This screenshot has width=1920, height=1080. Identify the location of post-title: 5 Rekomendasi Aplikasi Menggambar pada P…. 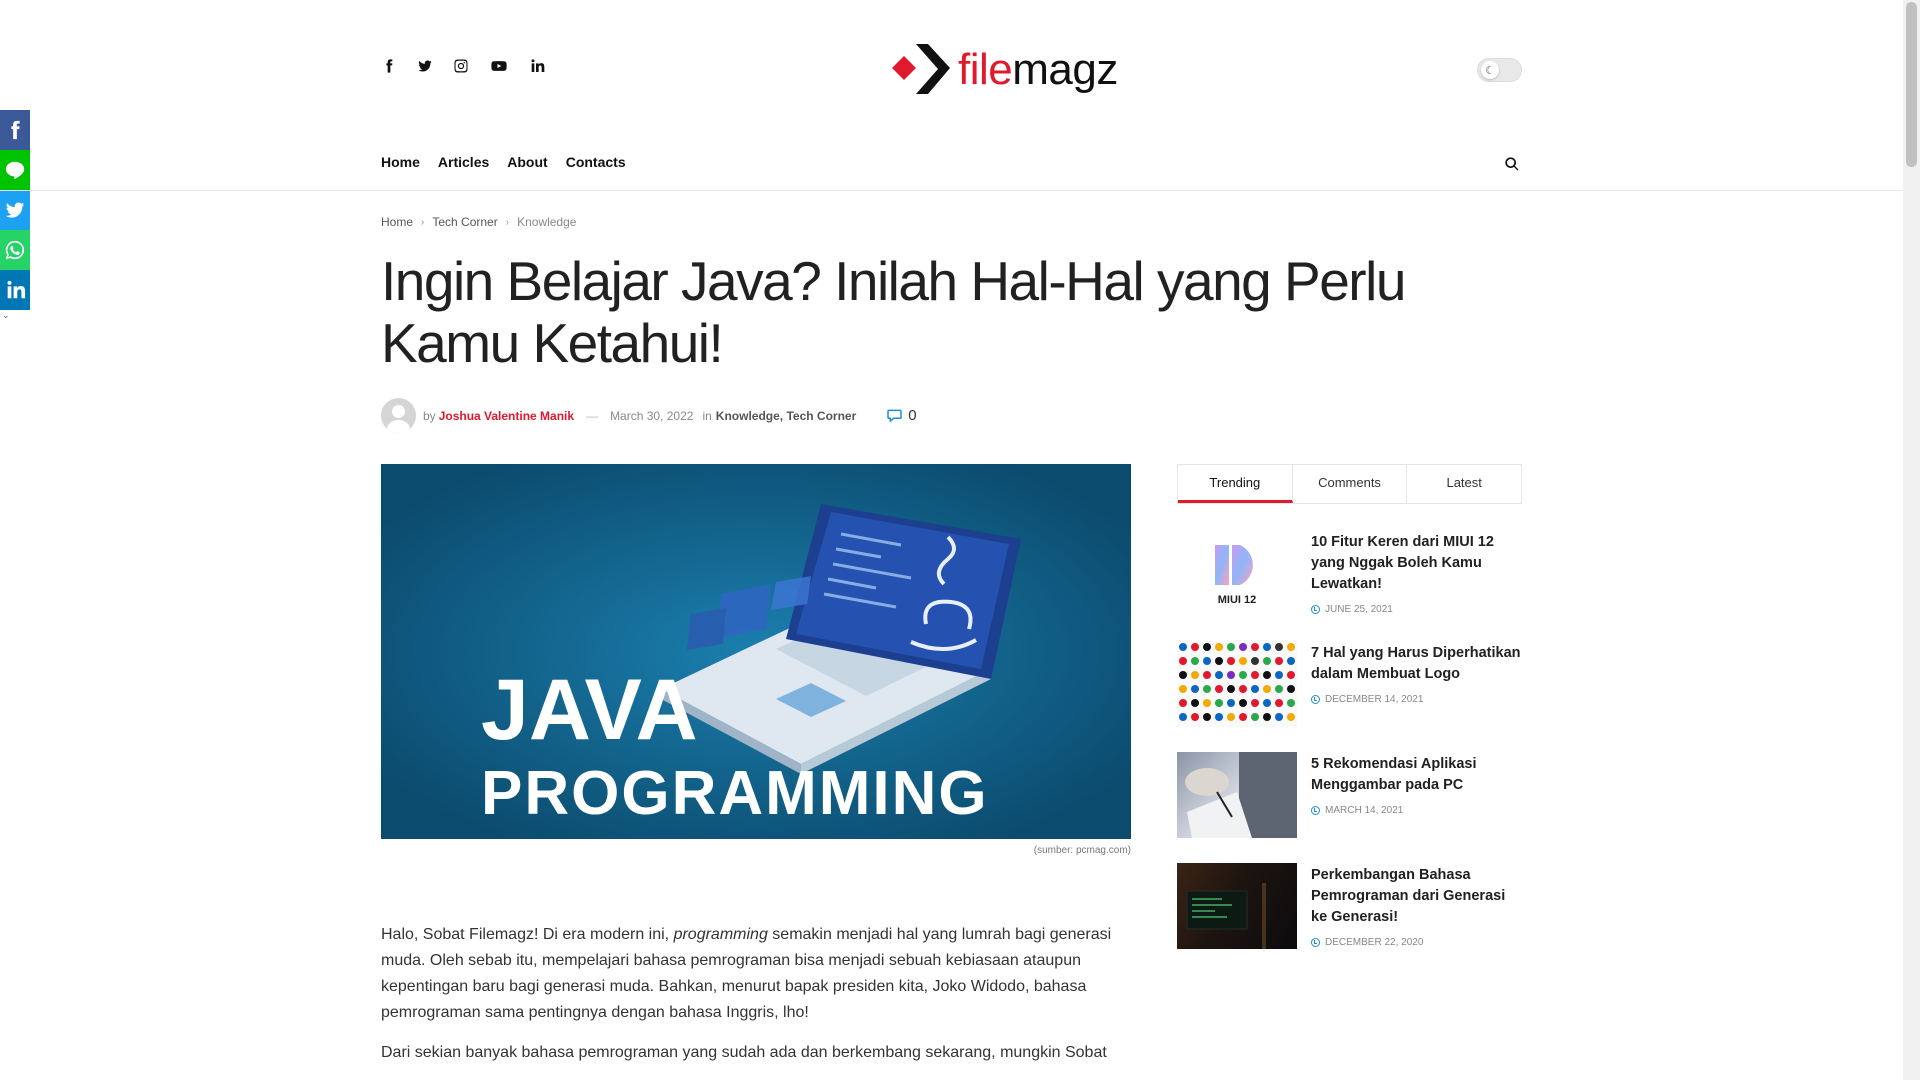
(1416, 775).